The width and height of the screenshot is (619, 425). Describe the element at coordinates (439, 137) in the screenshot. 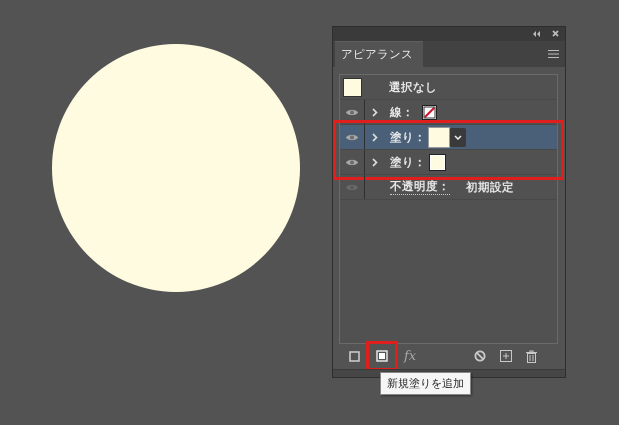

I see `fill-swatch` at that location.